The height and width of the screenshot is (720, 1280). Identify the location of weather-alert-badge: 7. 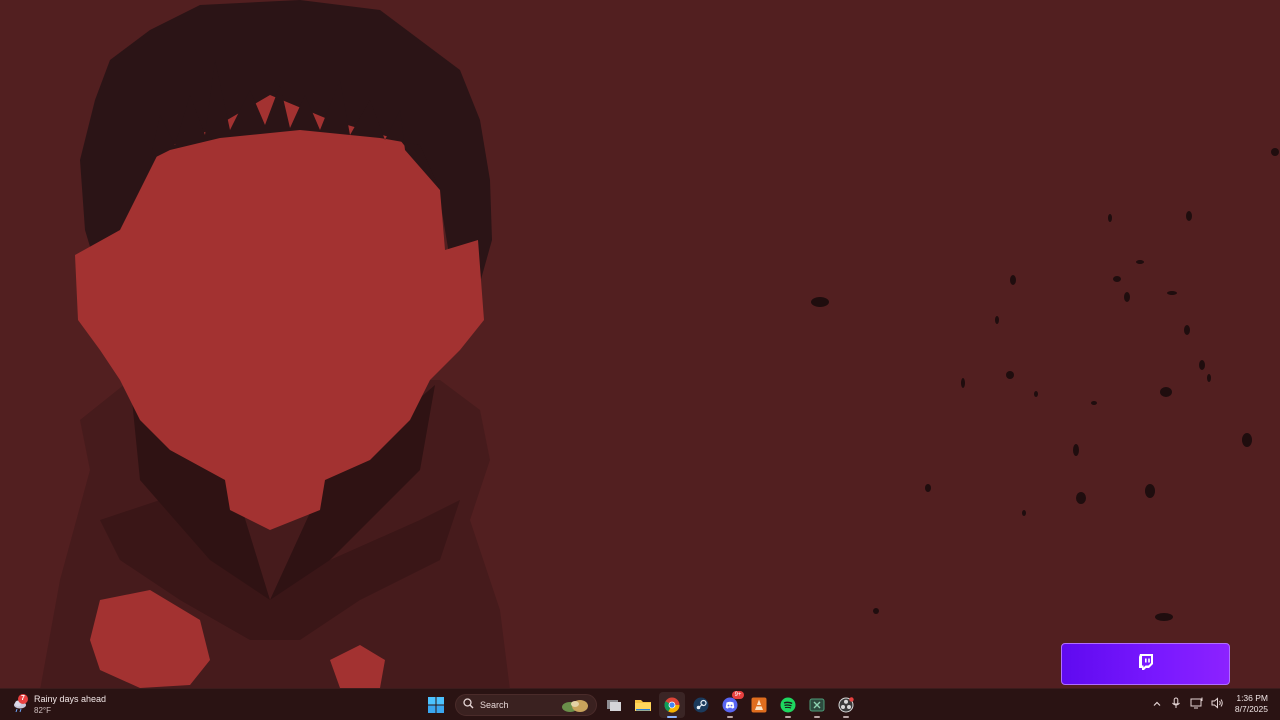
(23, 699).